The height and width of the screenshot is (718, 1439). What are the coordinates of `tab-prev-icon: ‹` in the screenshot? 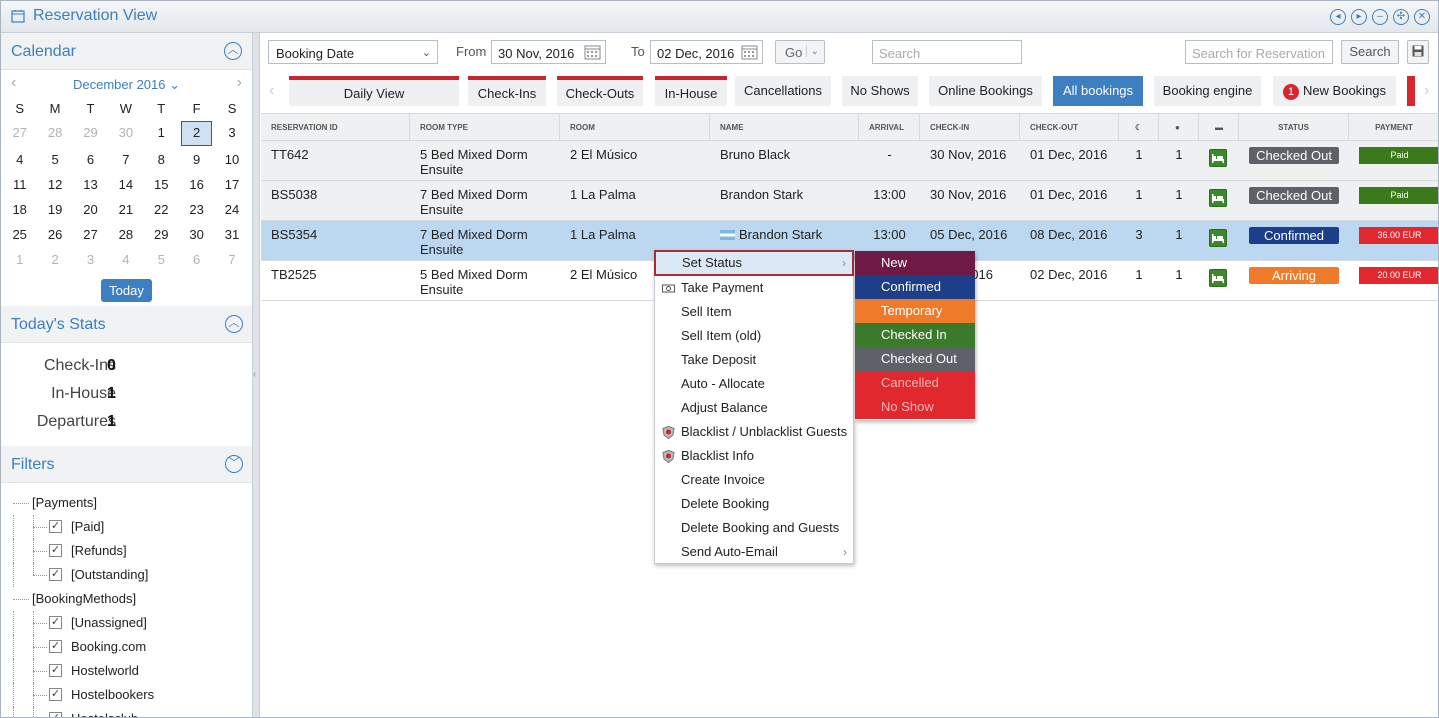 It's located at (271, 91).